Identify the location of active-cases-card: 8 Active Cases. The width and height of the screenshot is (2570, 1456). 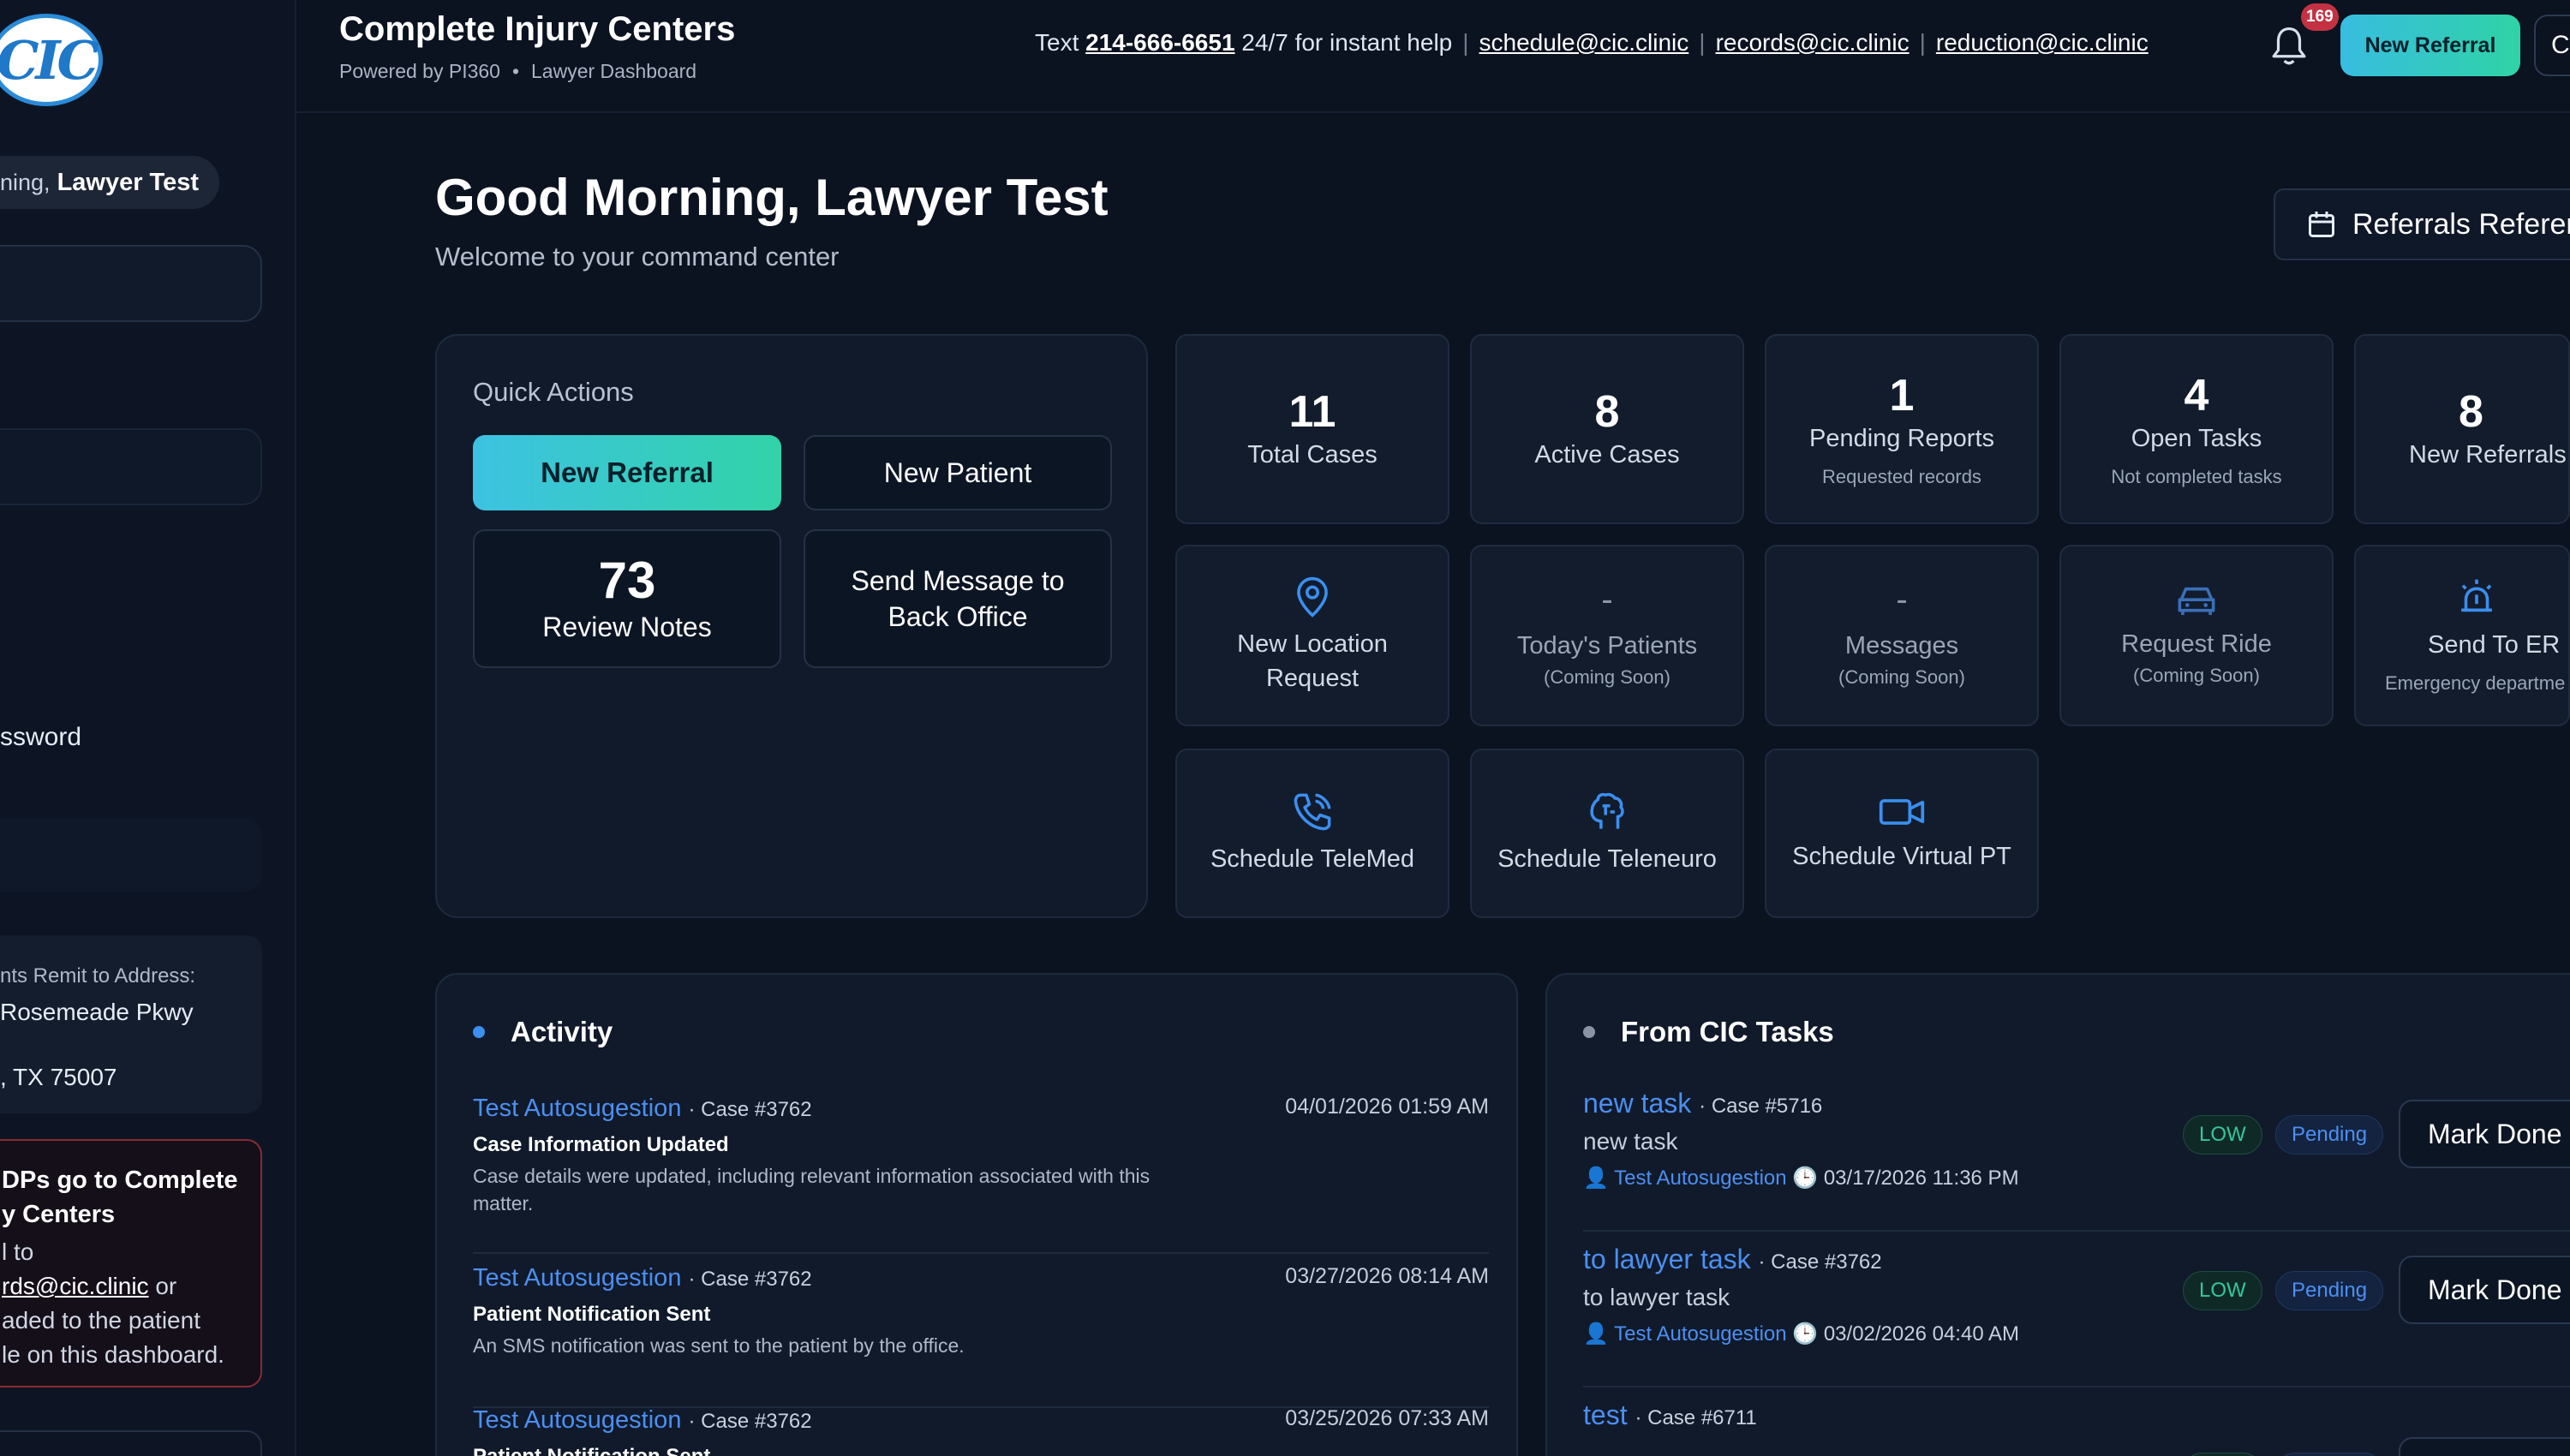
(1607, 429).